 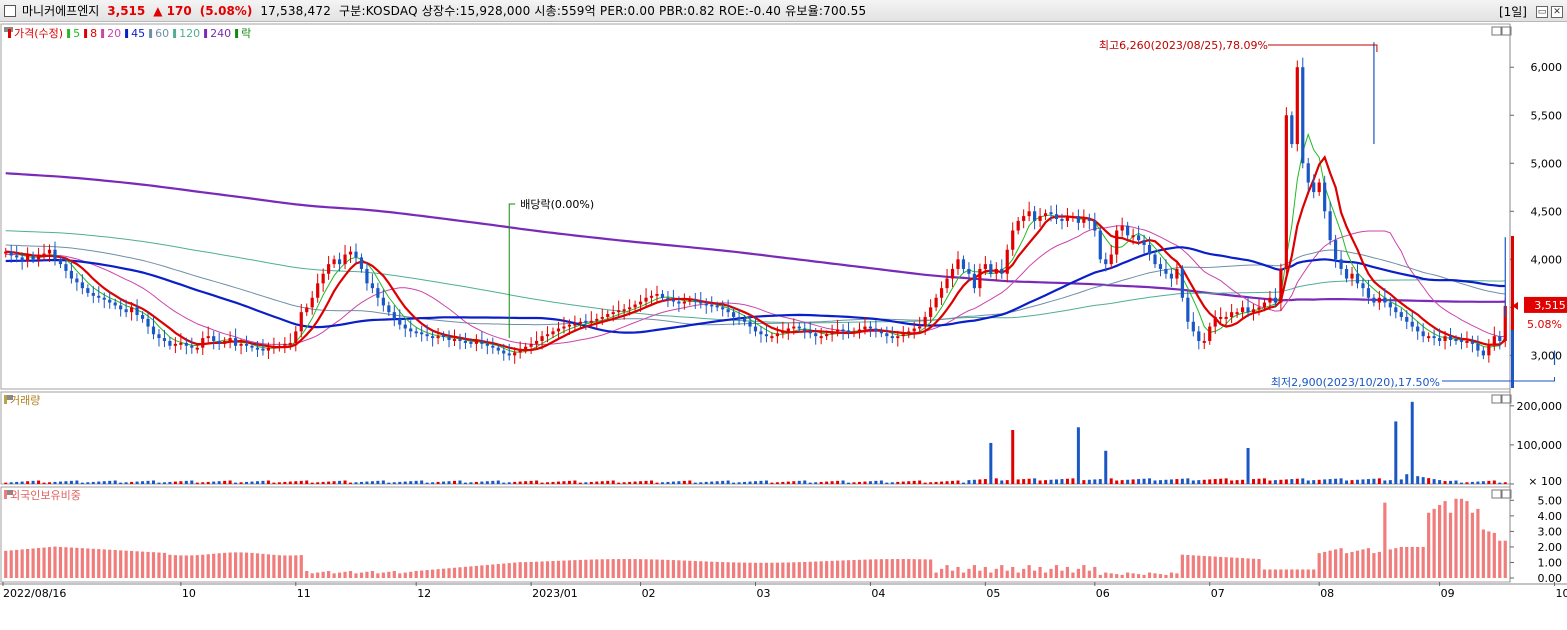 I want to click on price-tick-label: 3,000, so click(x=1547, y=355).